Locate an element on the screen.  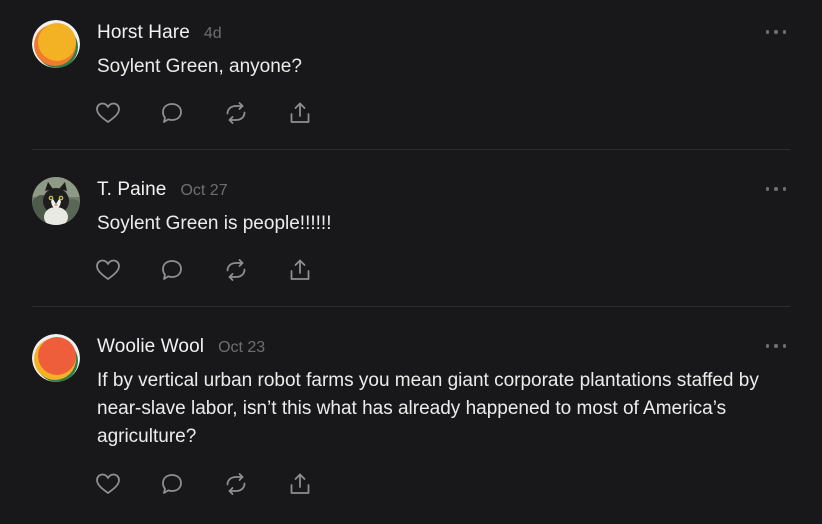
comment-header: Horst Hare 4d is located at coordinates (159, 34).